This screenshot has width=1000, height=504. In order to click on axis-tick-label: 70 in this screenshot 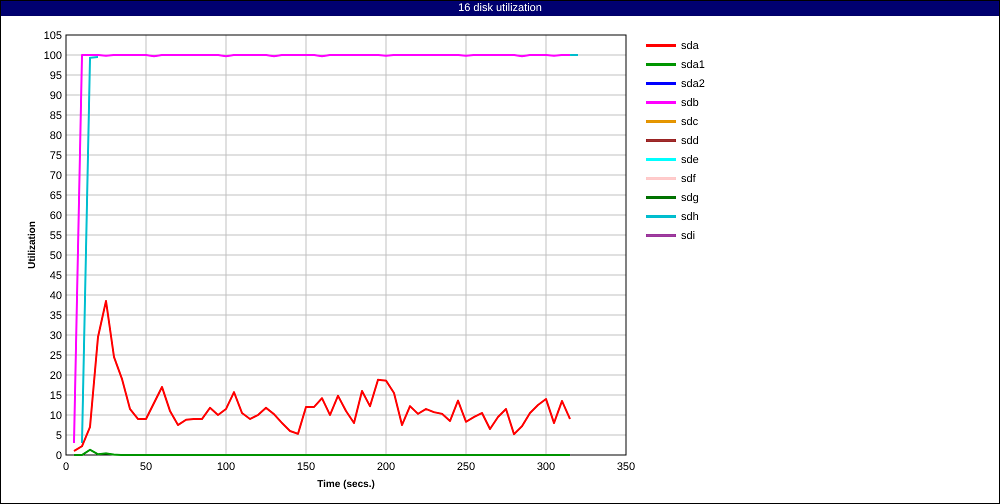, I will do `click(56, 176)`.